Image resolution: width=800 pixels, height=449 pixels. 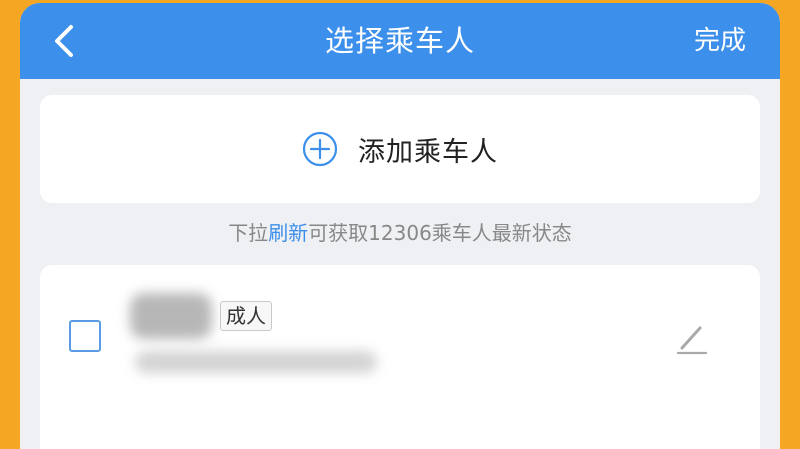 What do you see at coordinates (246, 316) in the screenshot?
I see `passenger-type-badge: 成人` at bounding box center [246, 316].